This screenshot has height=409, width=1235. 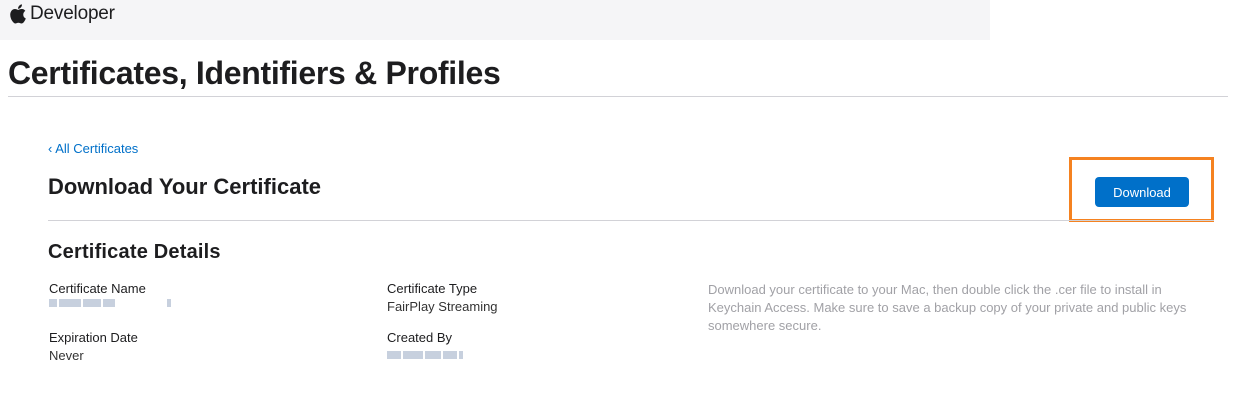 I want to click on expiration-date-value: Never, so click(x=66, y=355).